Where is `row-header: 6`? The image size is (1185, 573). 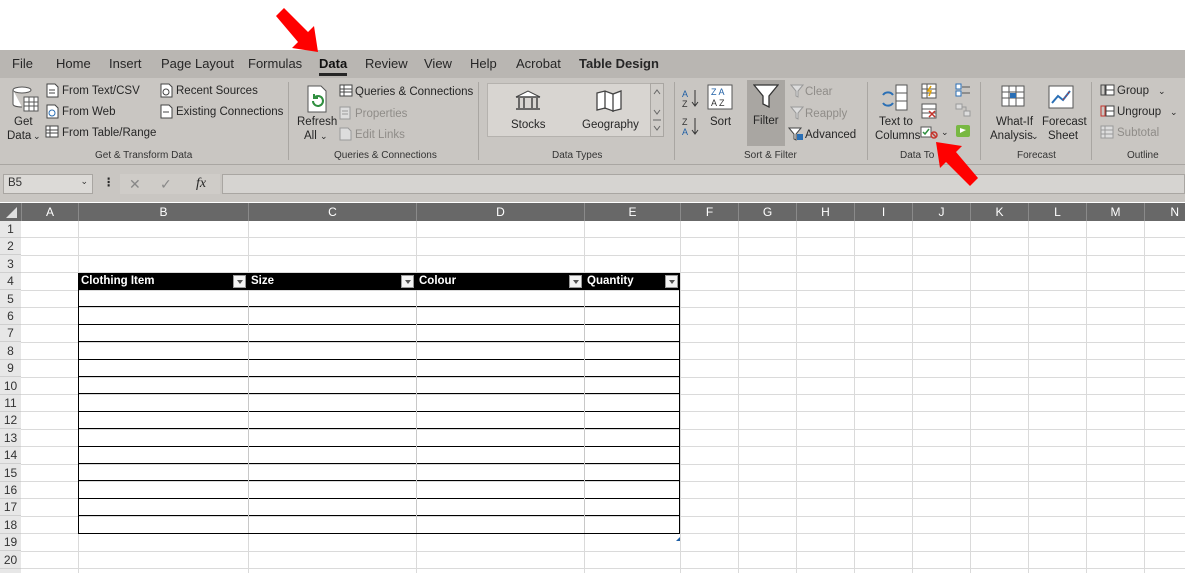 row-header: 6 is located at coordinates (10, 316).